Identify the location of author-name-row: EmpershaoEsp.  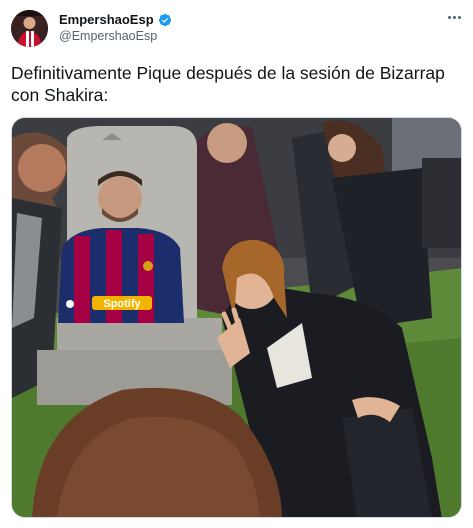
(115, 19).